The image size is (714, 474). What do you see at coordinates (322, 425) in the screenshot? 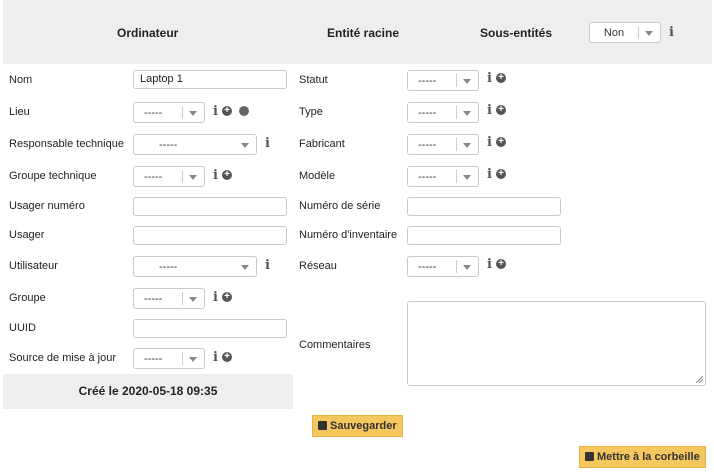
I see `floppy-disk-icon` at bounding box center [322, 425].